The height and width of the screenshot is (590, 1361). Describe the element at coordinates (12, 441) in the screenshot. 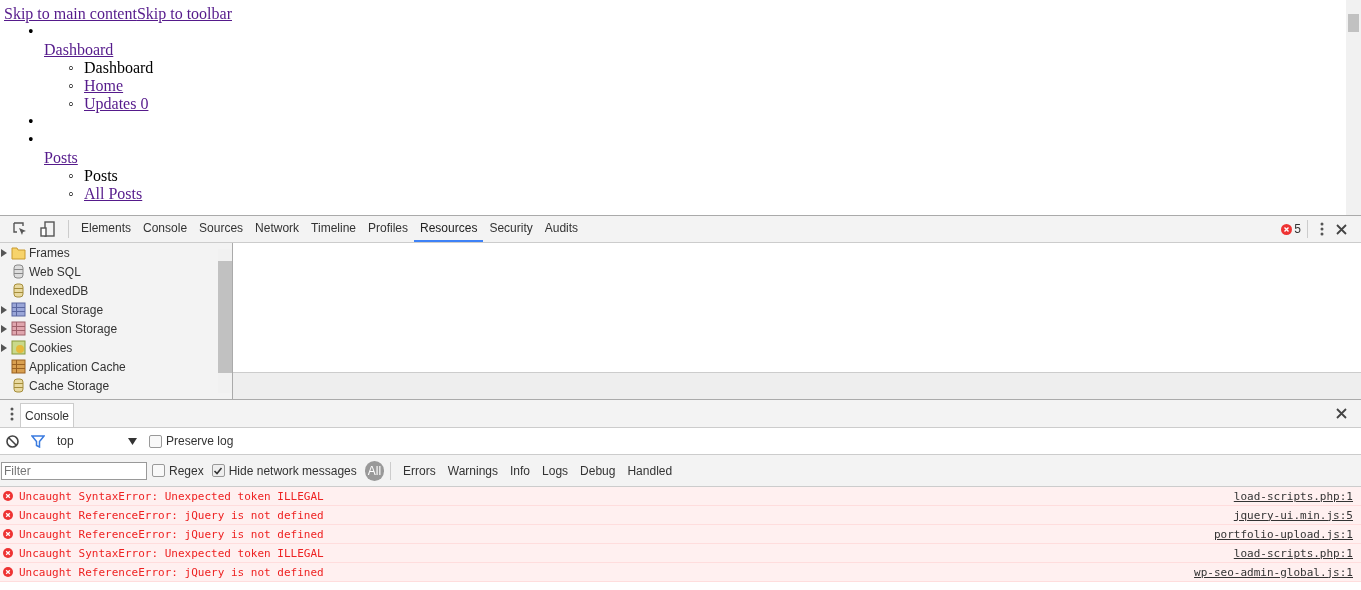

I see `clear-icon` at that location.